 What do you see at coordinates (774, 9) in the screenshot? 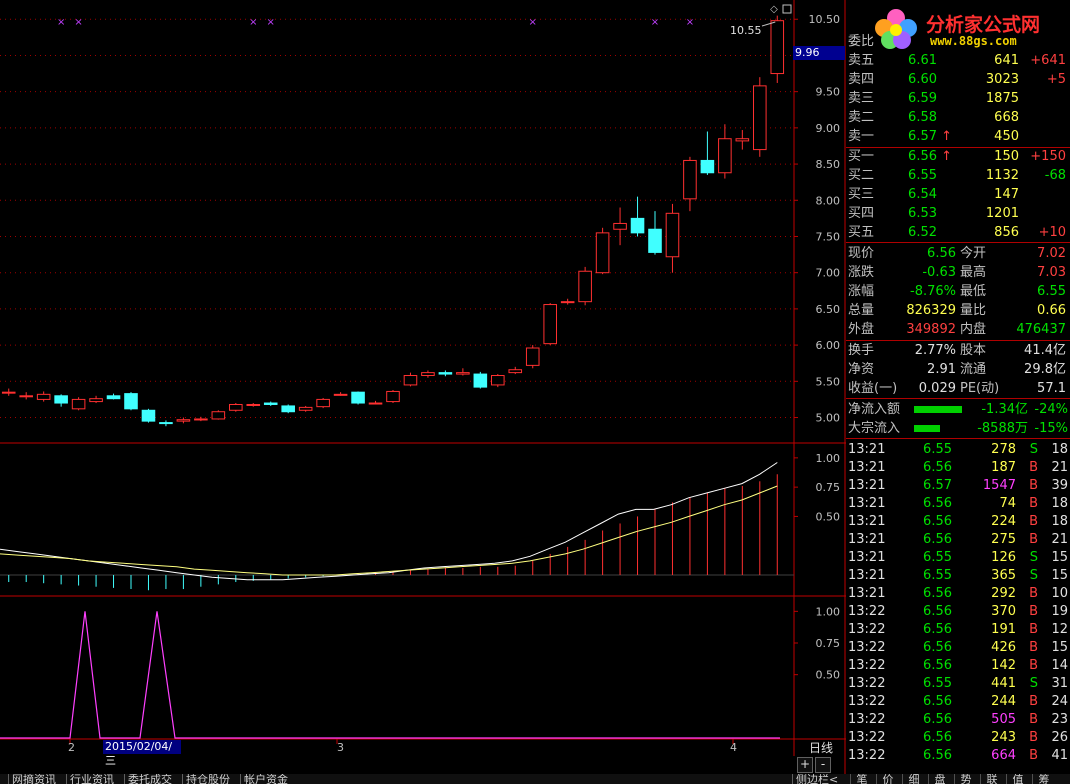
I see `diamond-icon: ◇` at bounding box center [774, 9].